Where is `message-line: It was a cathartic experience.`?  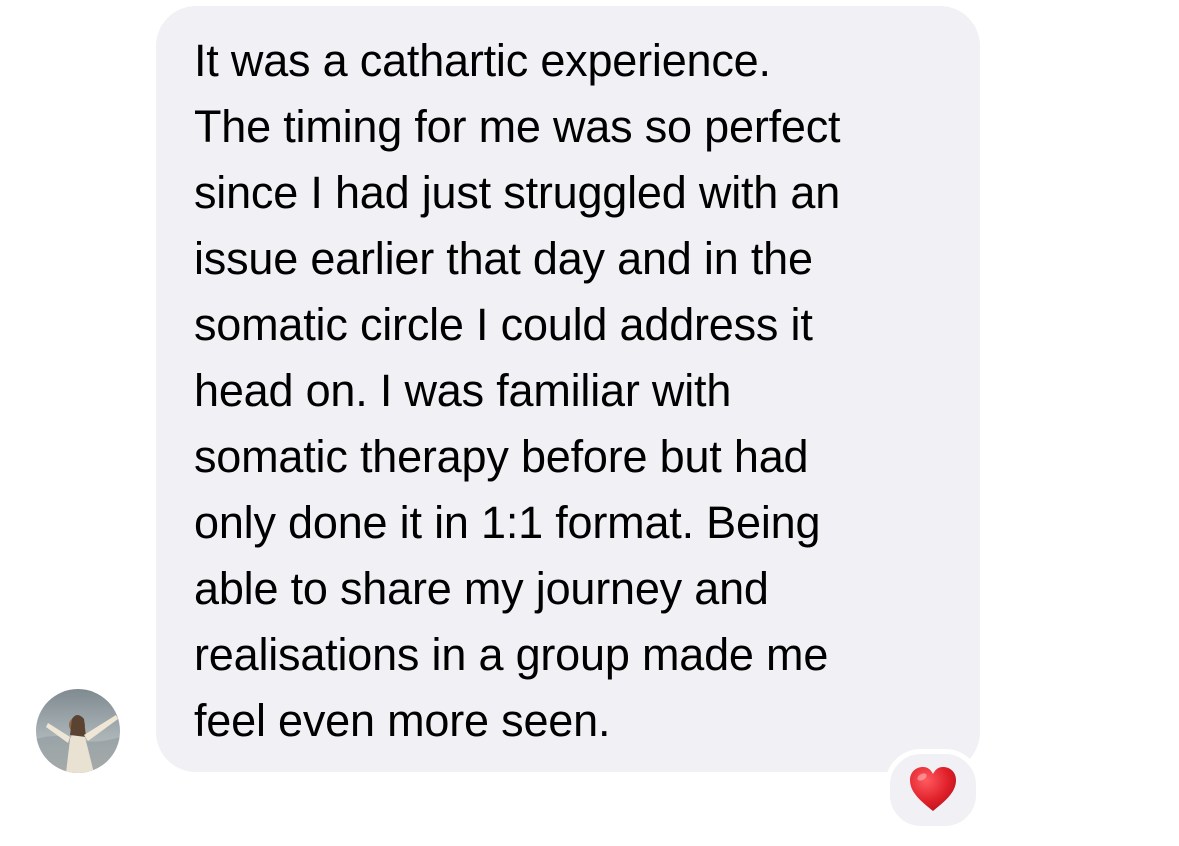 message-line: It was a cathartic experience. is located at coordinates (482, 60).